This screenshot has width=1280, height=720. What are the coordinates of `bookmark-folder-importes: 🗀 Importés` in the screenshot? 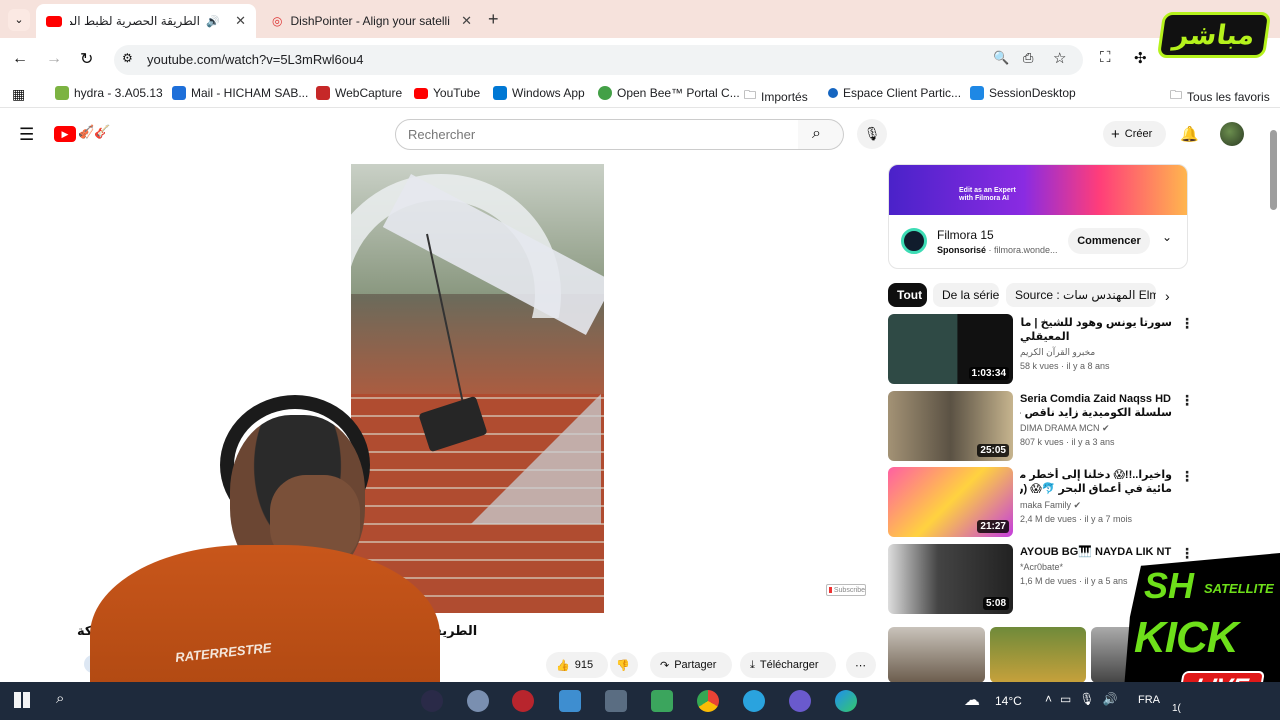 It's located at (776, 96).